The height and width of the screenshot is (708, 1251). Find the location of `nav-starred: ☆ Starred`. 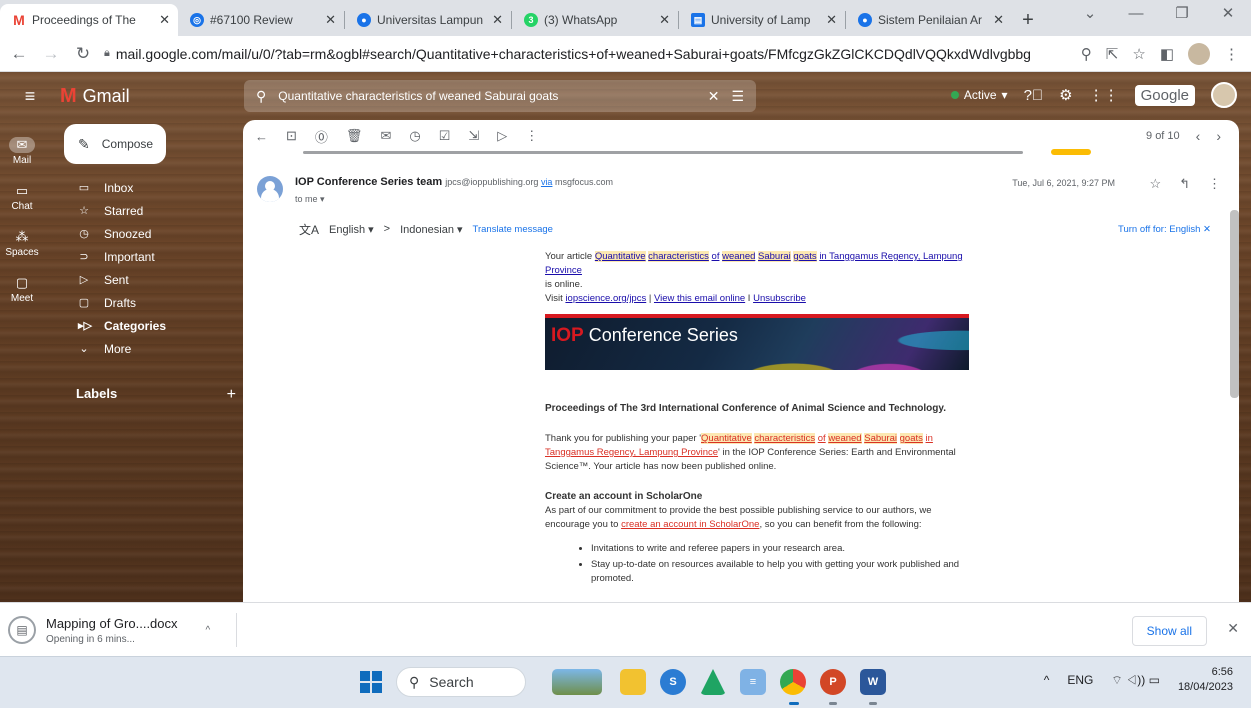

nav-starred: ☆ Starred is located at coordinates (154, 210).